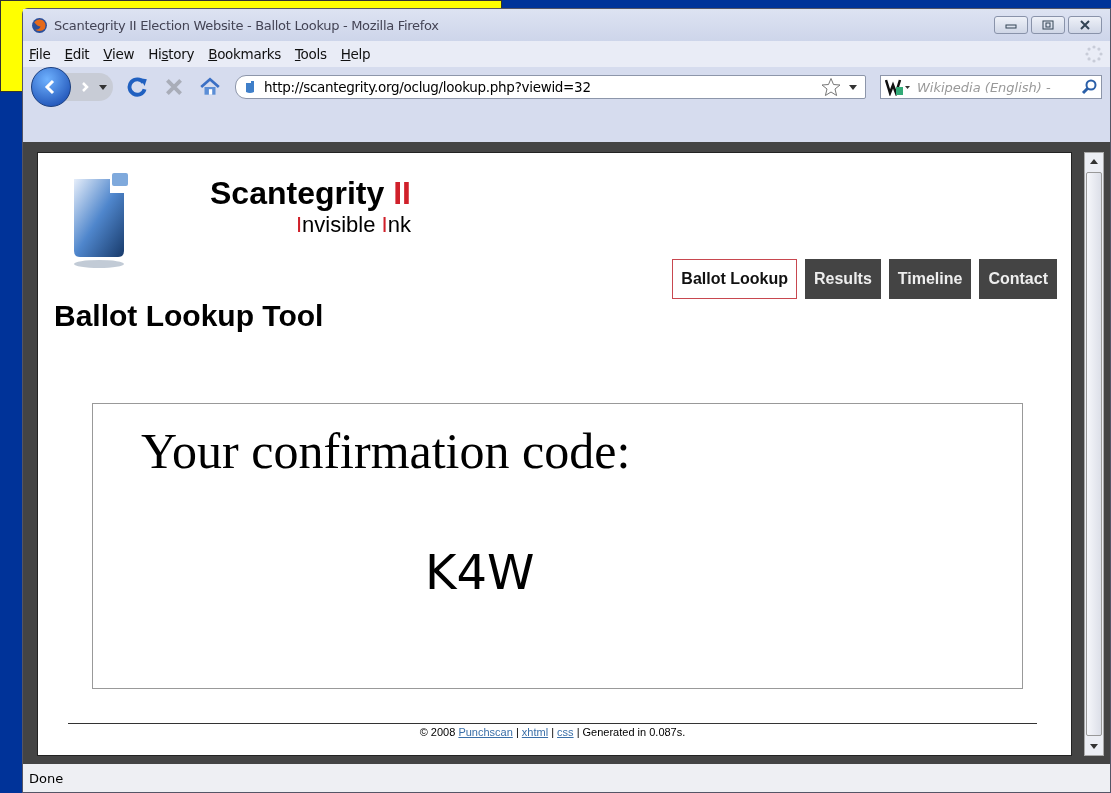 The width and height of the screenshot is (1111, 793). Describe the element at coordinates (189, 316) in the screenshot. I see `page-heading: Ballot Lookup Tool` at that location.